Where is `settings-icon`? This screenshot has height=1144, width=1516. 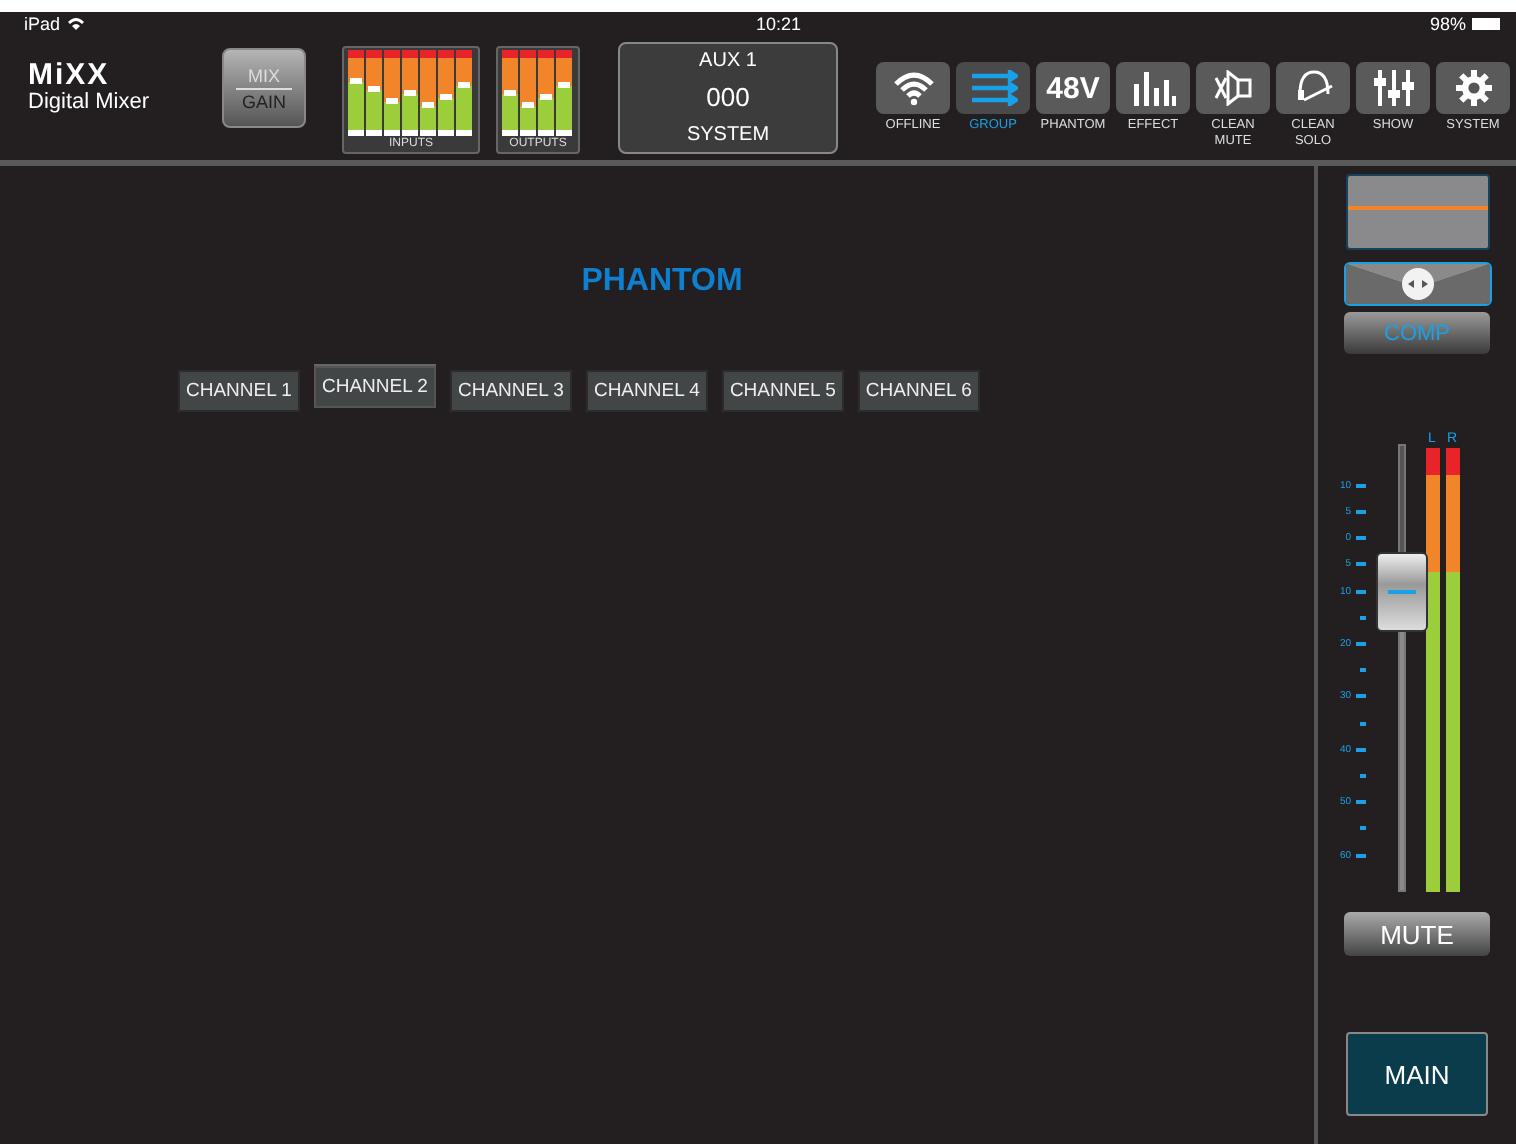 settings-icon is located at coordinates (1473, 88).